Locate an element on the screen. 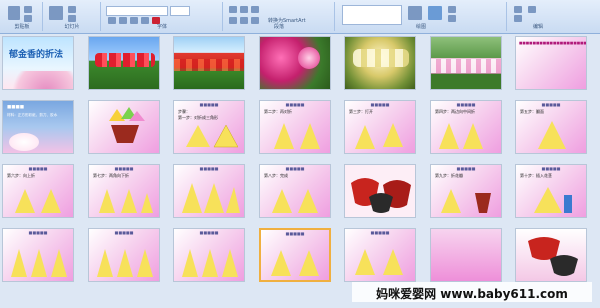 The height and width of the screenshot is (308, 600). slide-23: ■■■■■ is located at coordinates (124, 255).